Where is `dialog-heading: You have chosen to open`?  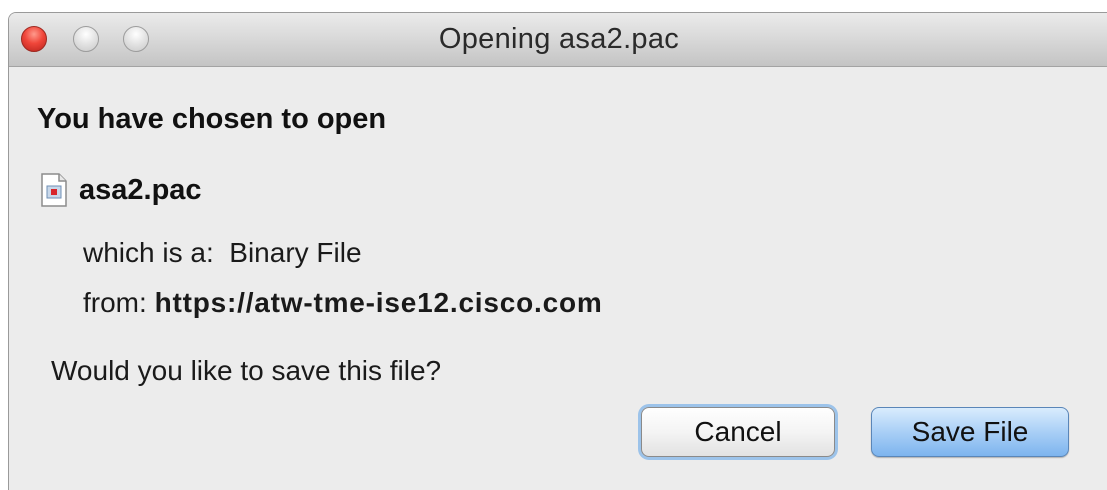 dialog-heading: You have chosen to open is located at coordinates (212, 119).